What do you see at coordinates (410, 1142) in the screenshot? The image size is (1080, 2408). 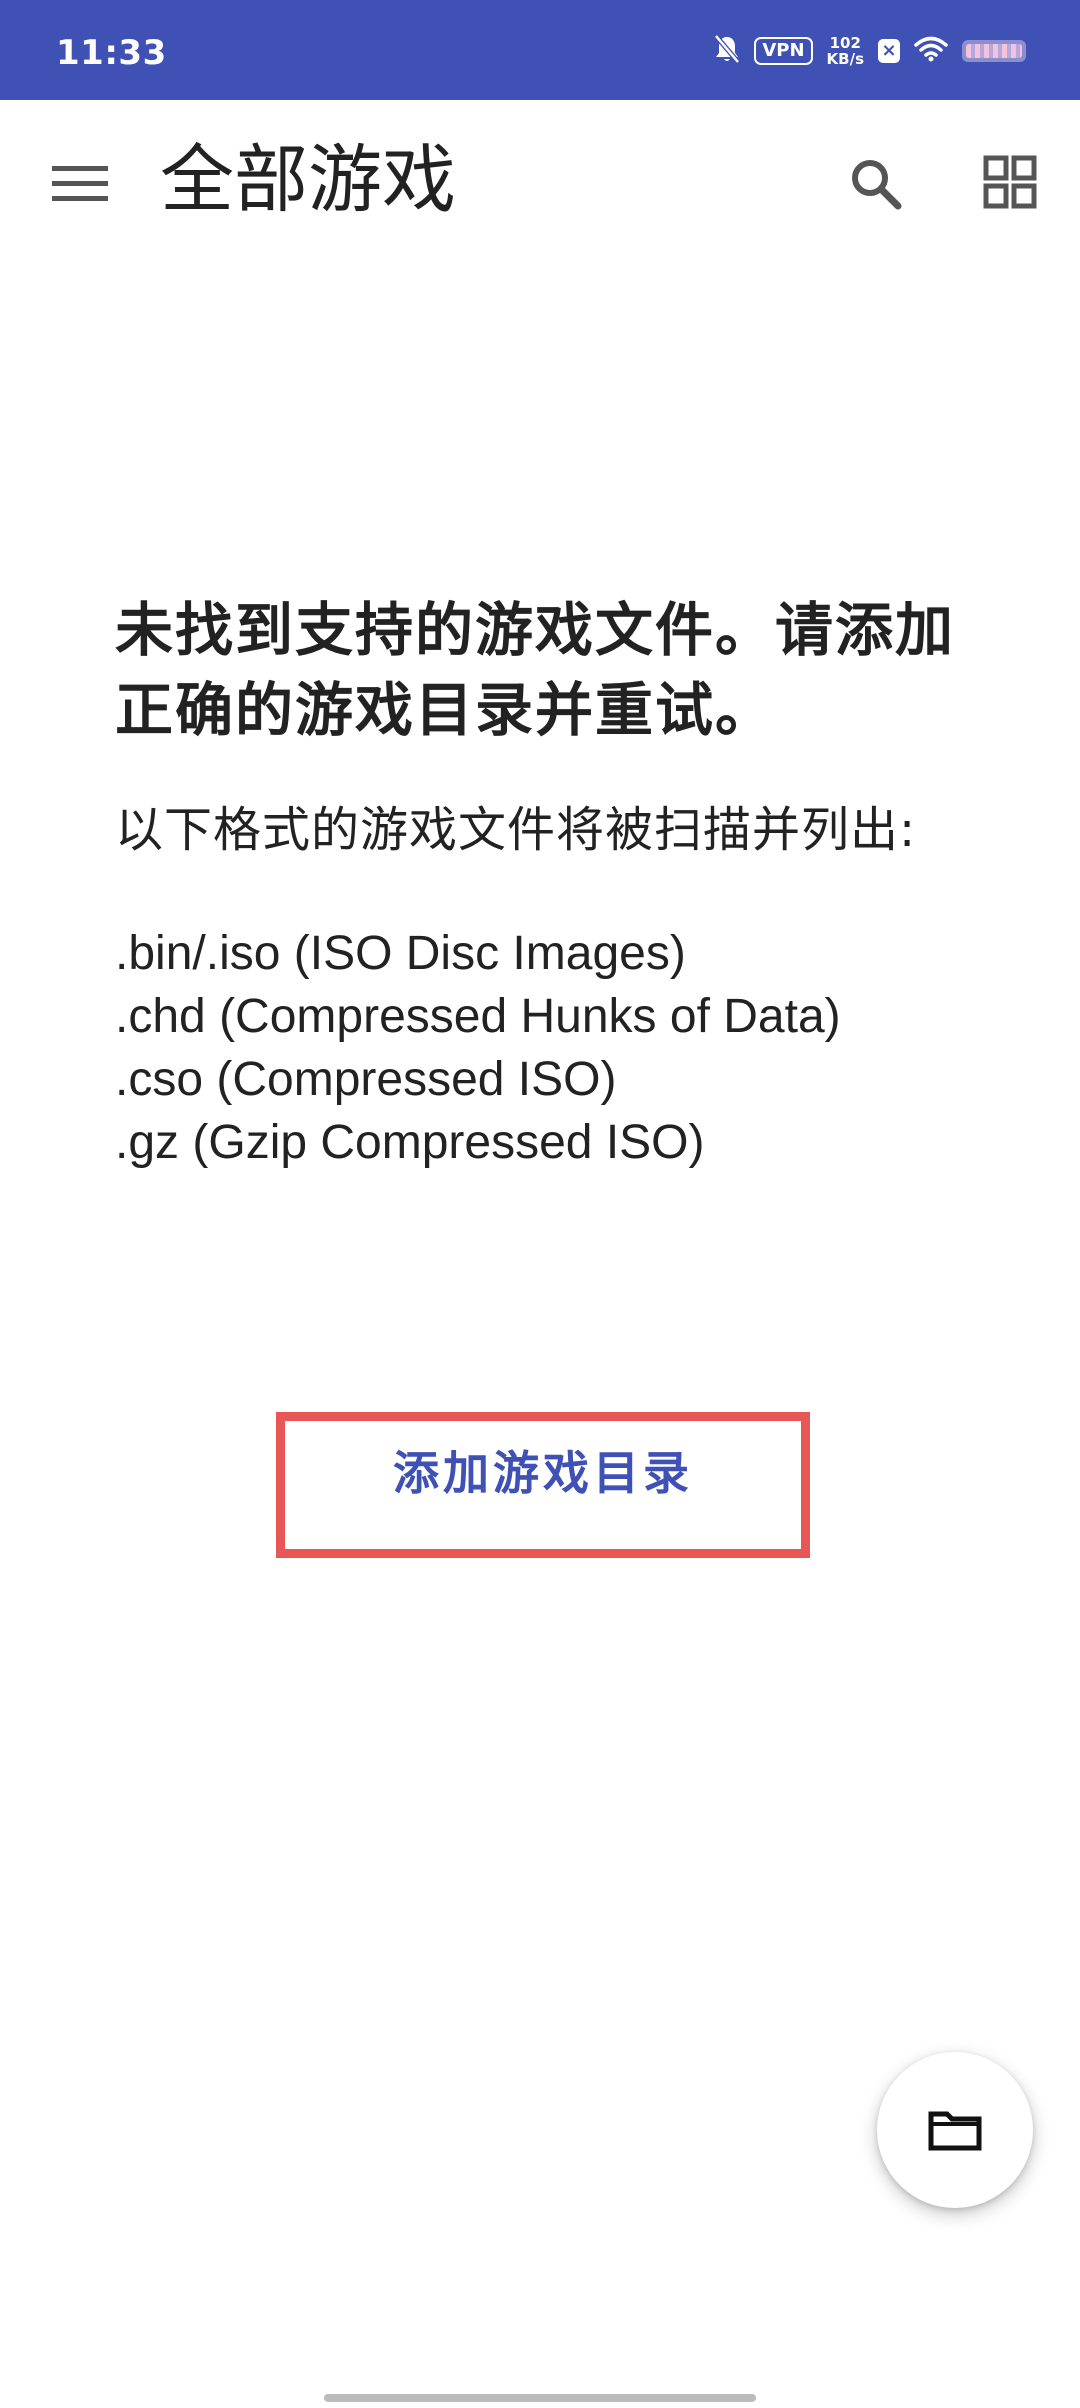 I see `format-item: .gz (Gzip Compressed ISO)` at bounding box center [410, 1142].